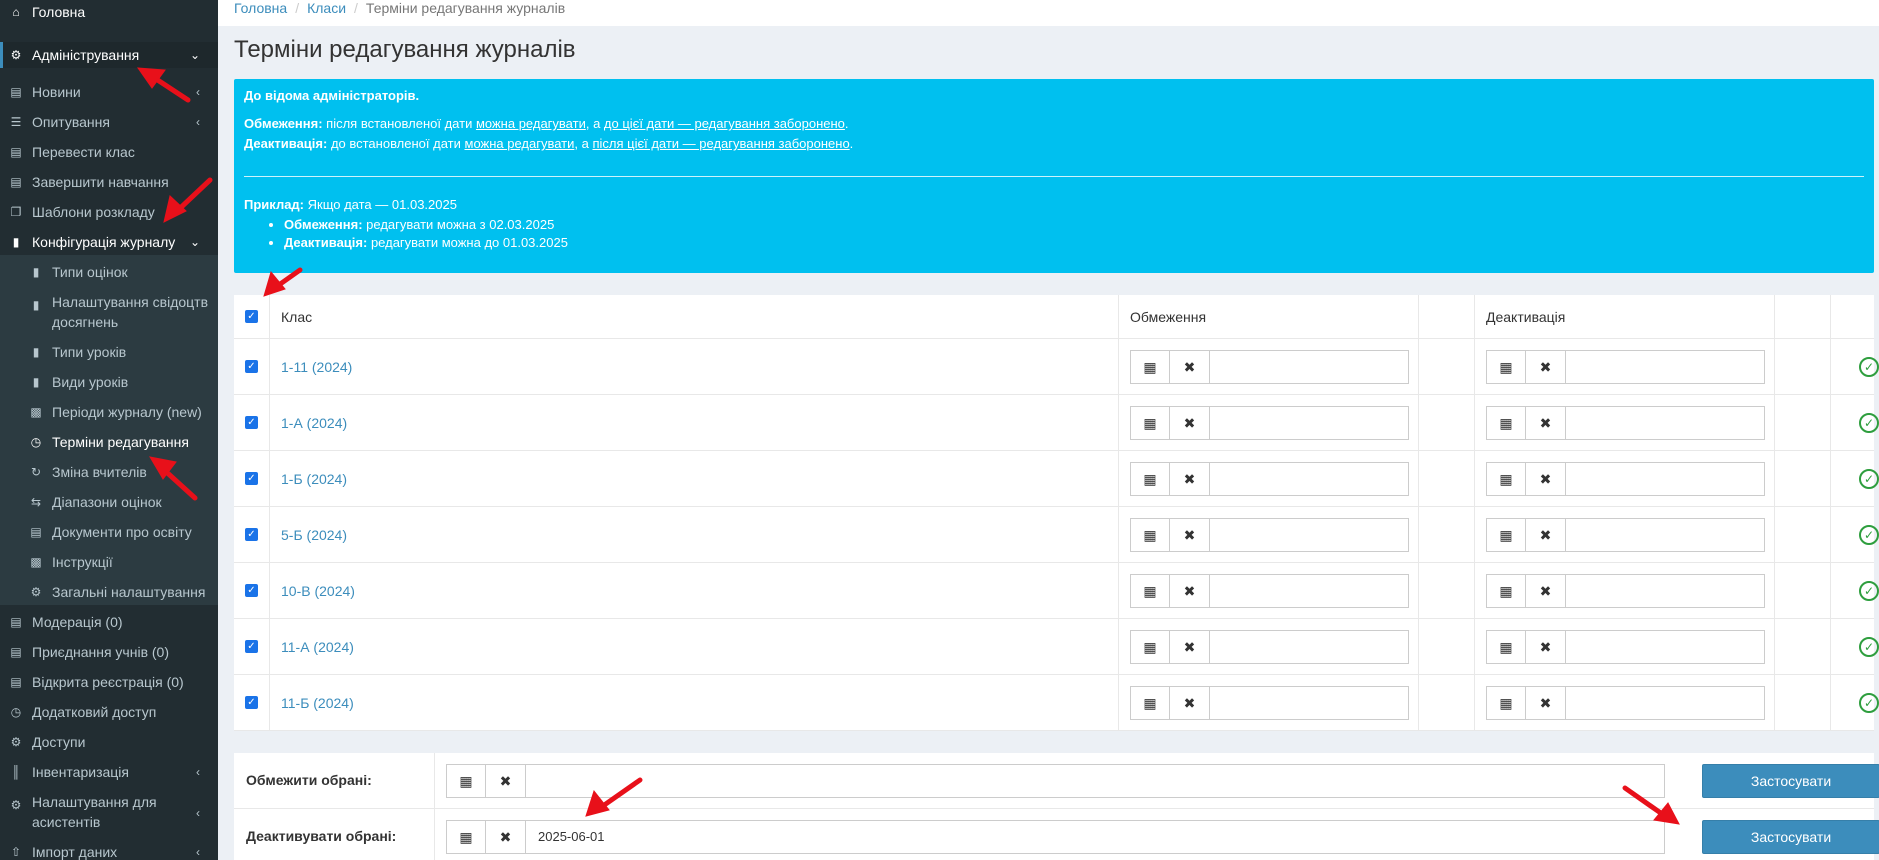 This screenshot has height=860, width=1879. I want to click on class-link: 10-В (2024), so click(318, 591).